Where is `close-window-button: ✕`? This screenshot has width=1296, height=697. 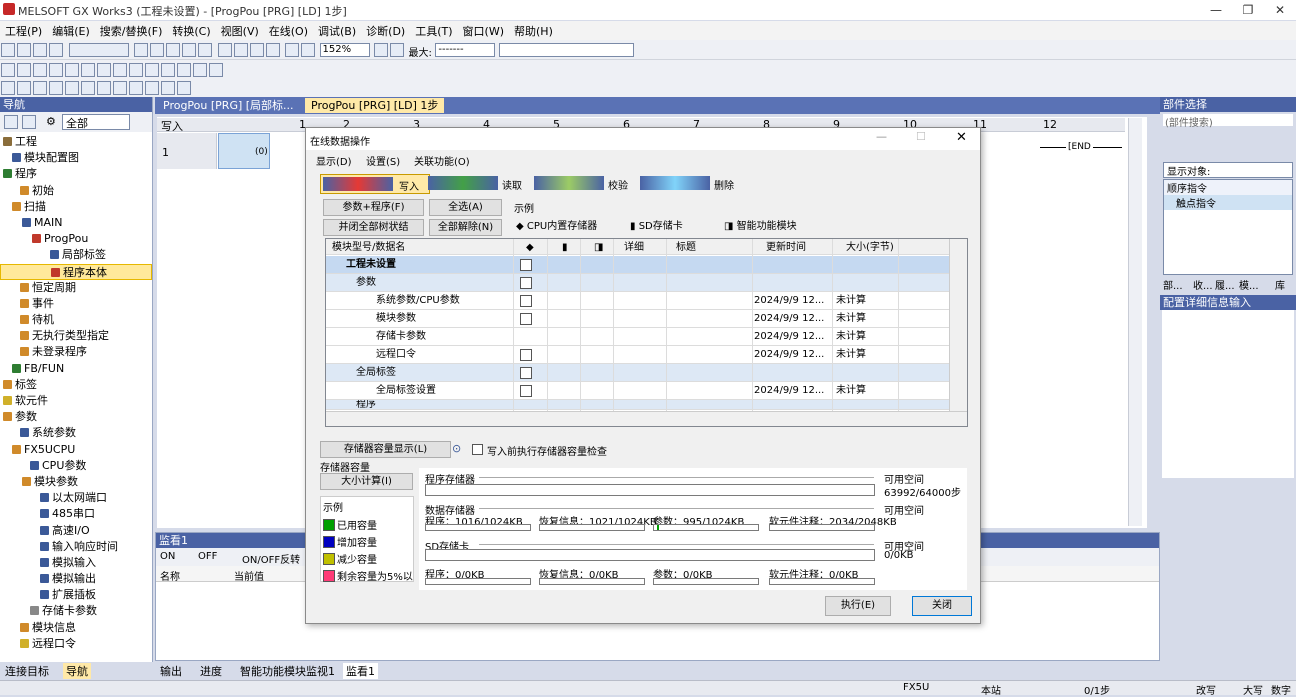
close-window-button: ✕ is located at coordinates (1280, 10).